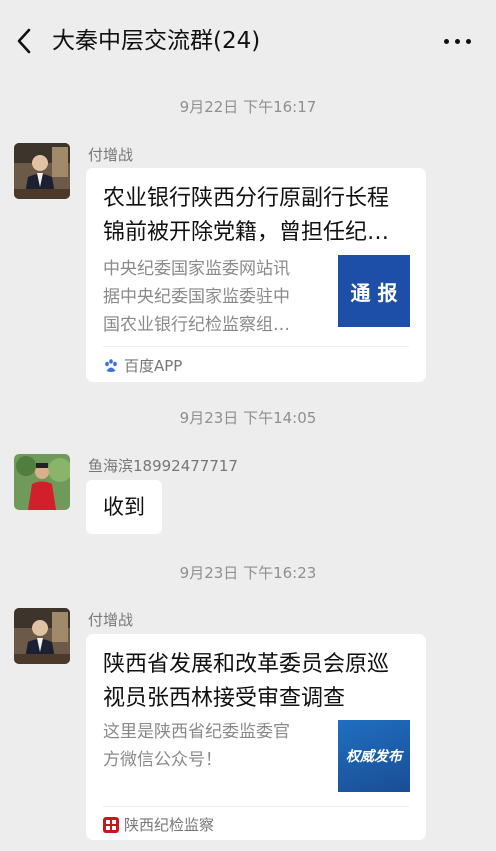 Image resolution: width=496 pixels, height=851 pixels. What do you see at coordinates (142, 366) in the screenshot?
I see `card-source: 百度APP` at bounding box center [142, 366].